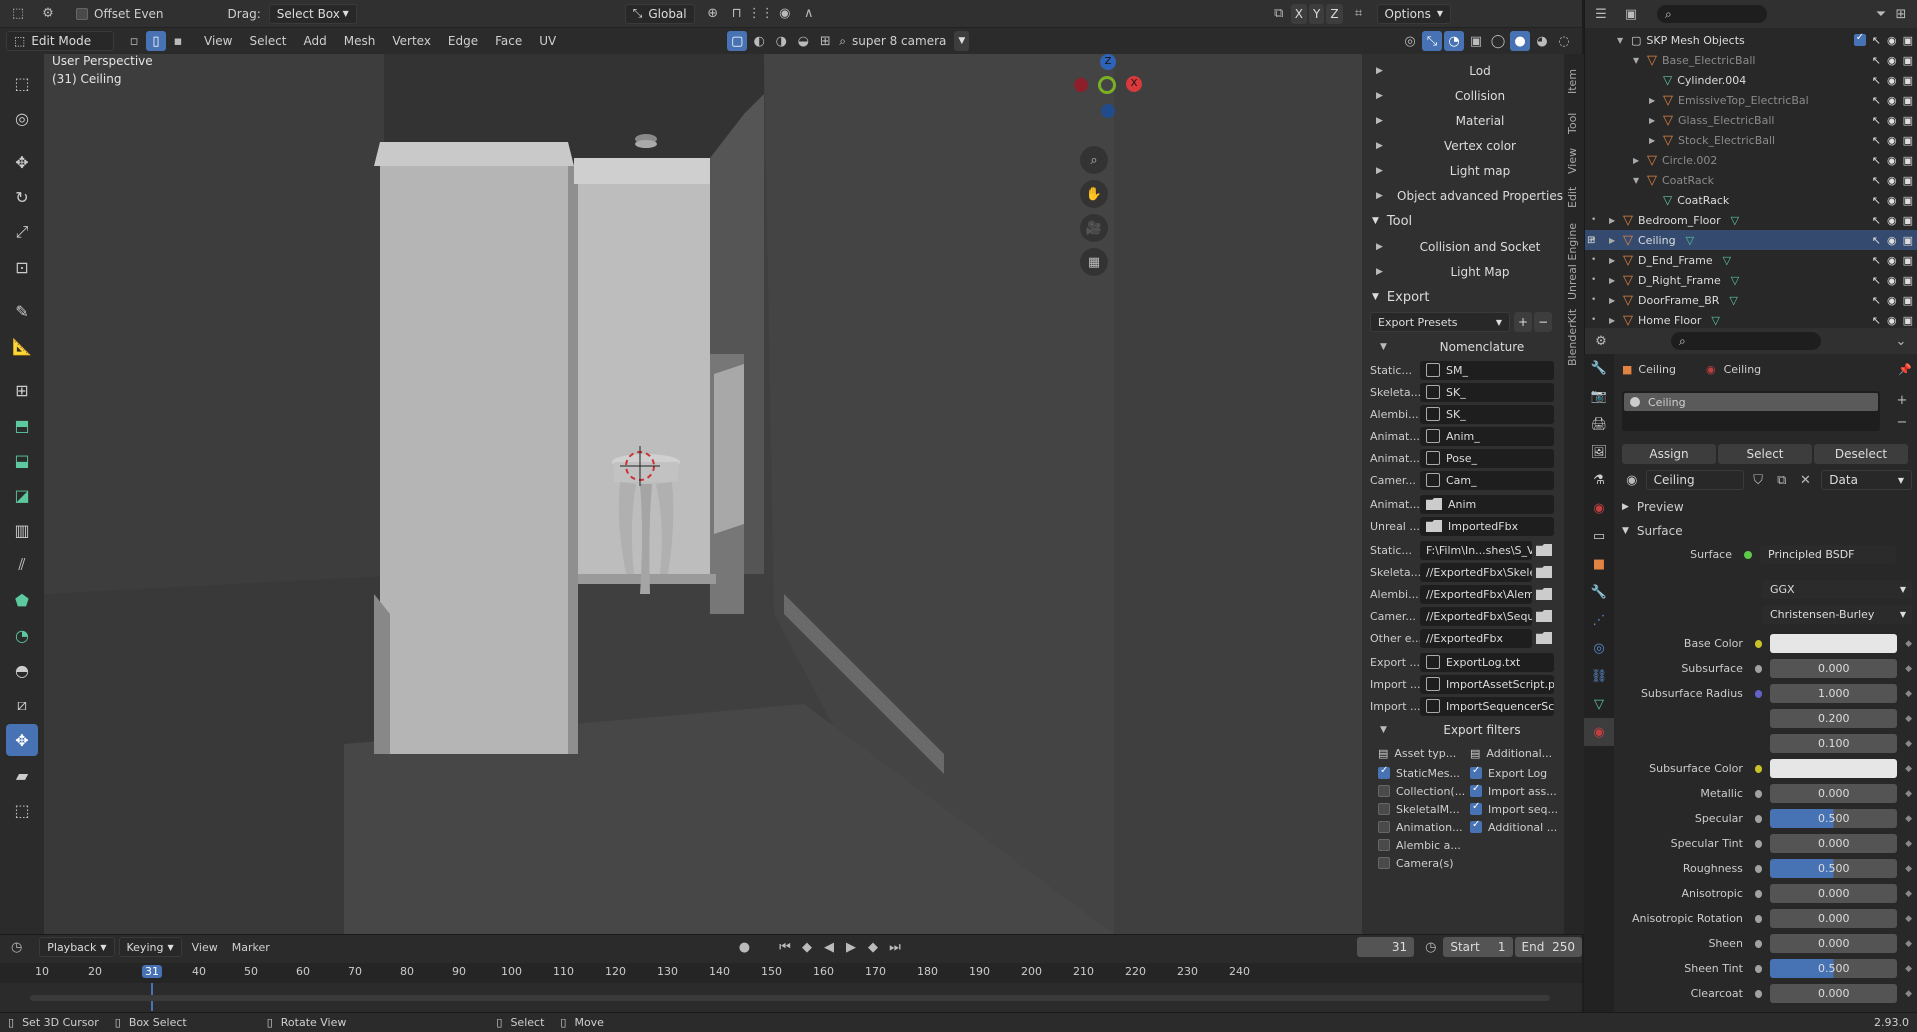  I want to click on render-tab-icon: 📷, so click(1599, 396).